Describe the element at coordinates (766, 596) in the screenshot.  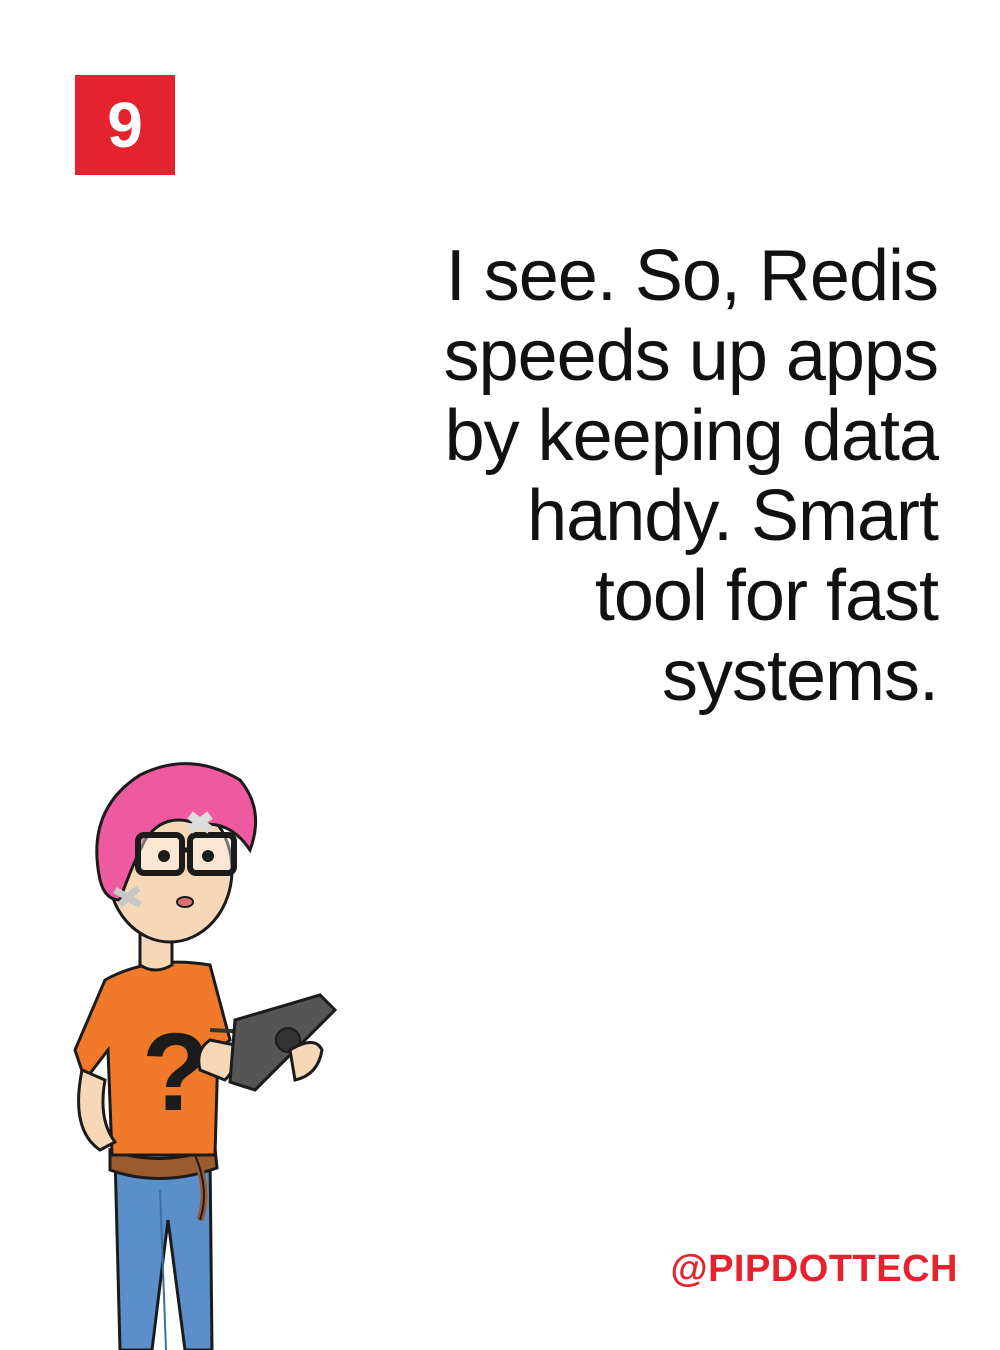
I see `quote-line: tool for fast` at that location.